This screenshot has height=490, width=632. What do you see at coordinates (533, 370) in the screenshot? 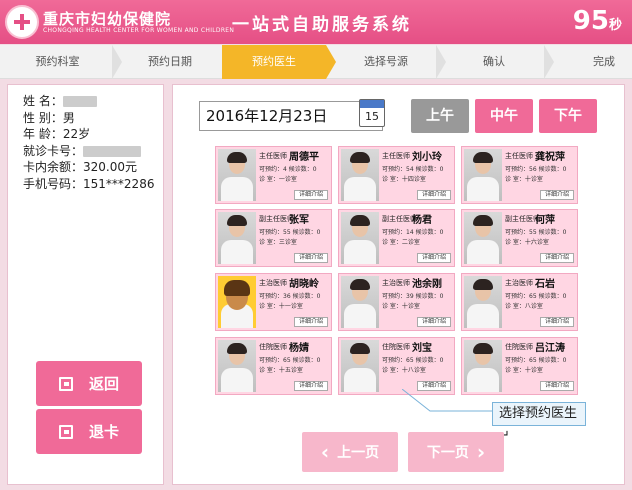
I see `room-value: 十诊室` at bounding box center [533, 370].